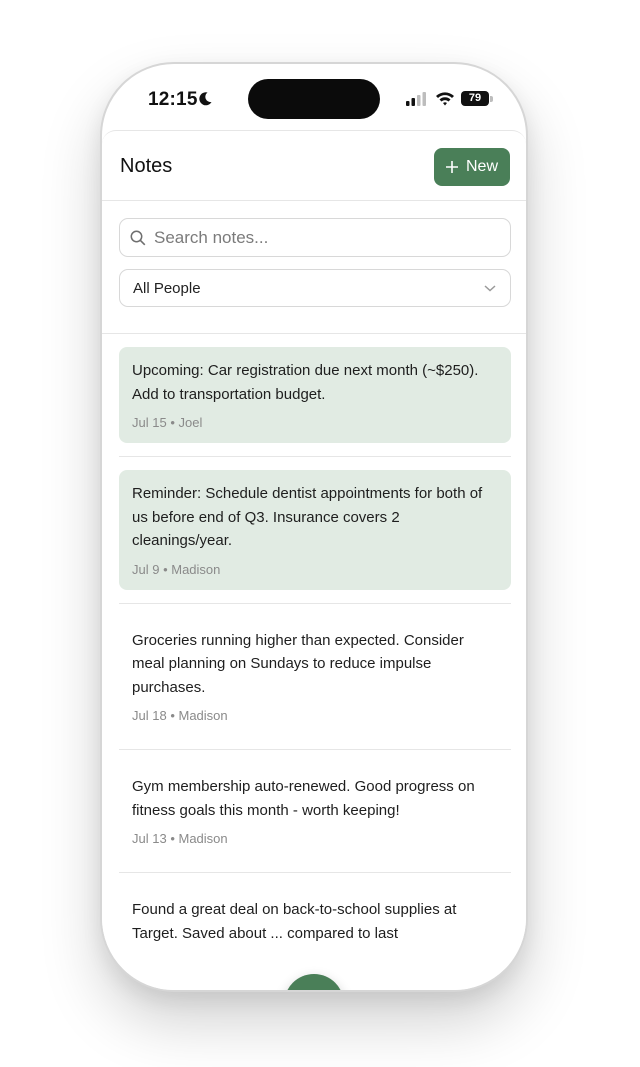 The height and width of the screenshot is (1067, 640). I want to click on note-person: Joel, so click(190, 422).